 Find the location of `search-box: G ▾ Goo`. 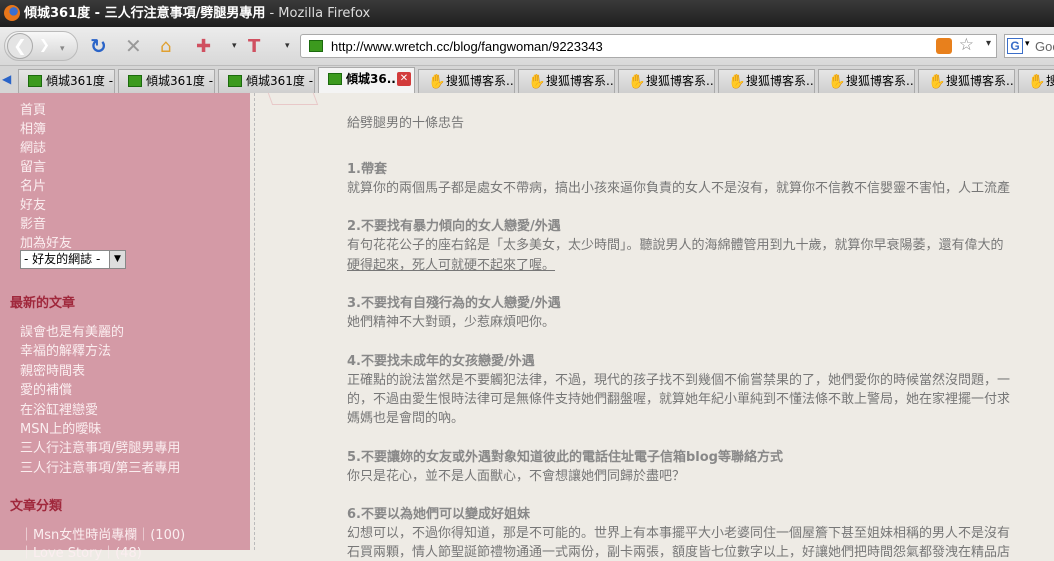

search-box: G ▾ Goo is located at coordinates (1029, 46).